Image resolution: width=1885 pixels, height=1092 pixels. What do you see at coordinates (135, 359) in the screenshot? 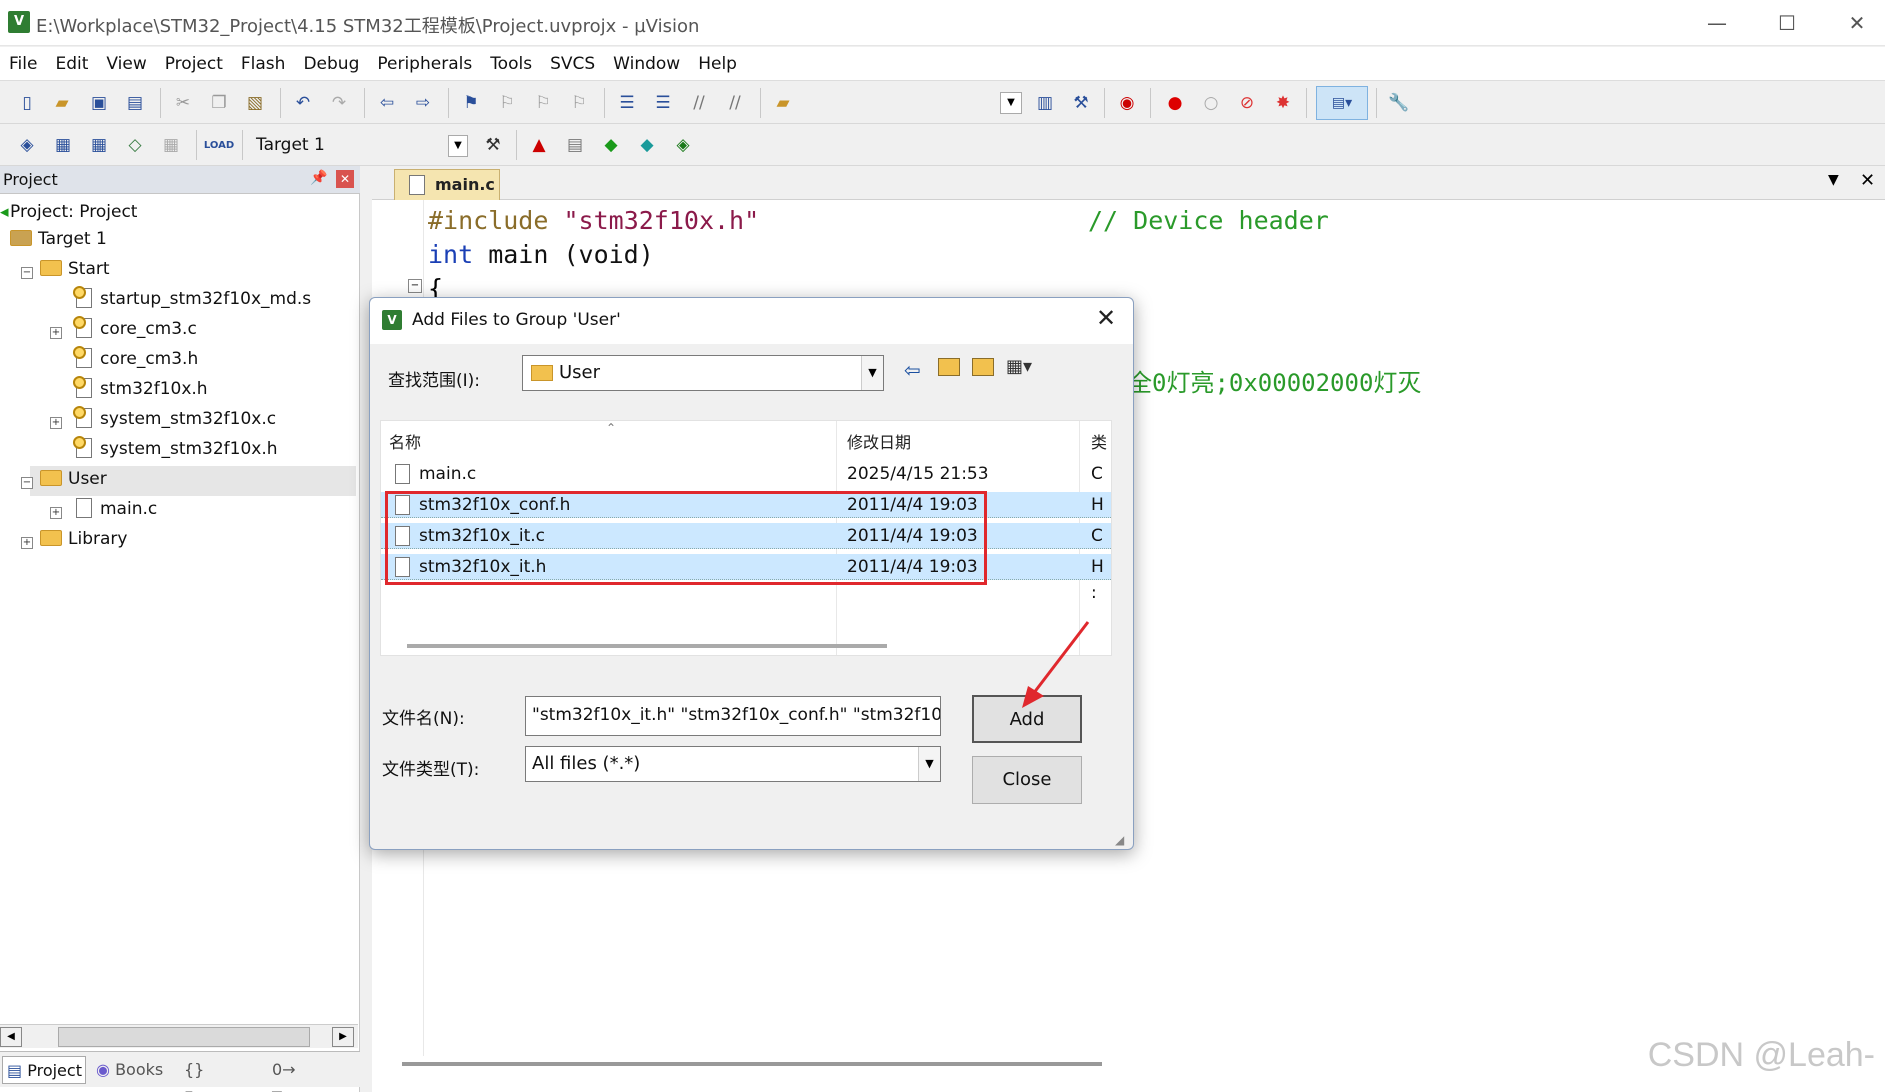
I see `tree-file: core_cm3.h` at bounding box center [135, 359].